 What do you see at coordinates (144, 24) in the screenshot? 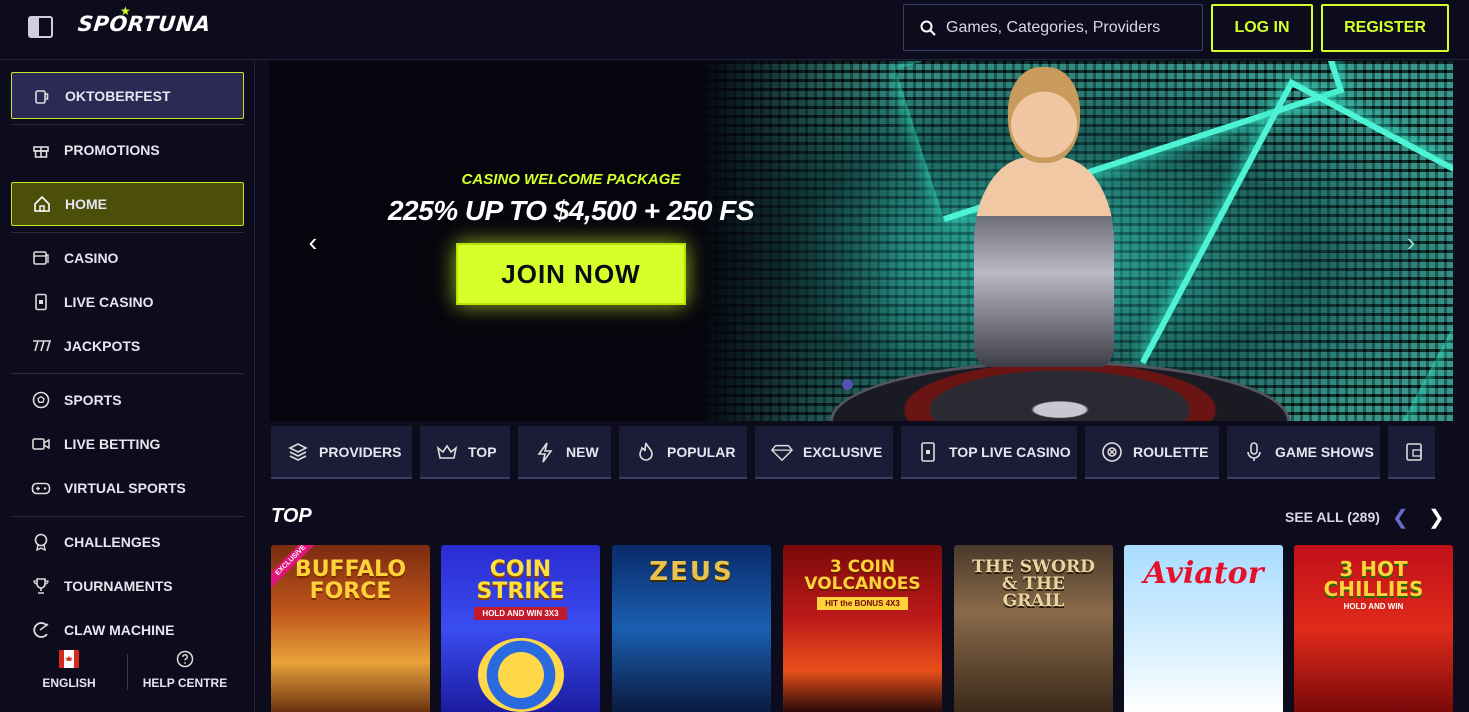
I see `logo: SPORTUNA` at bounding box center [144, 24].